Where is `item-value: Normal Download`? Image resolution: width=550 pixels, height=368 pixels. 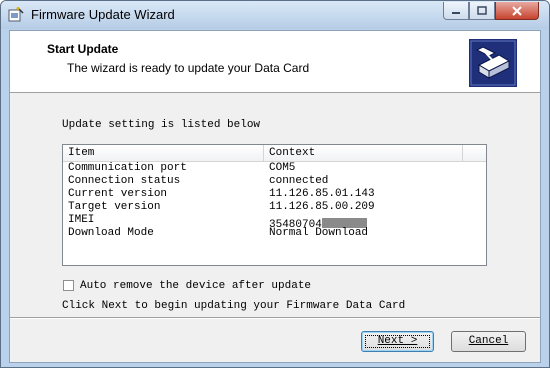 item-value: Normal Download is located at coordinates (319, 233).